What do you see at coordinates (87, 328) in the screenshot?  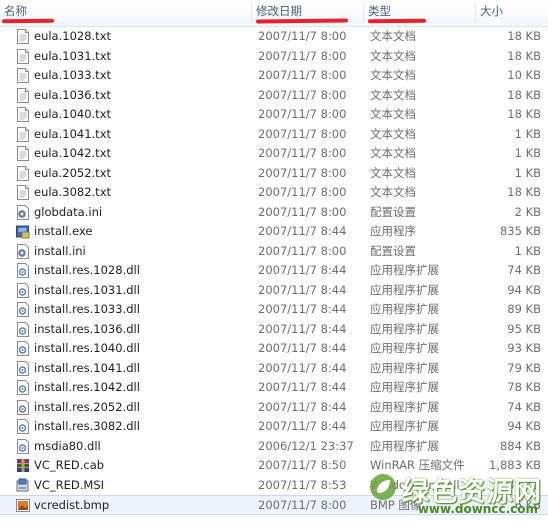 I see `file-name: install.res.1036.dll` at bounding box center [87, 328].